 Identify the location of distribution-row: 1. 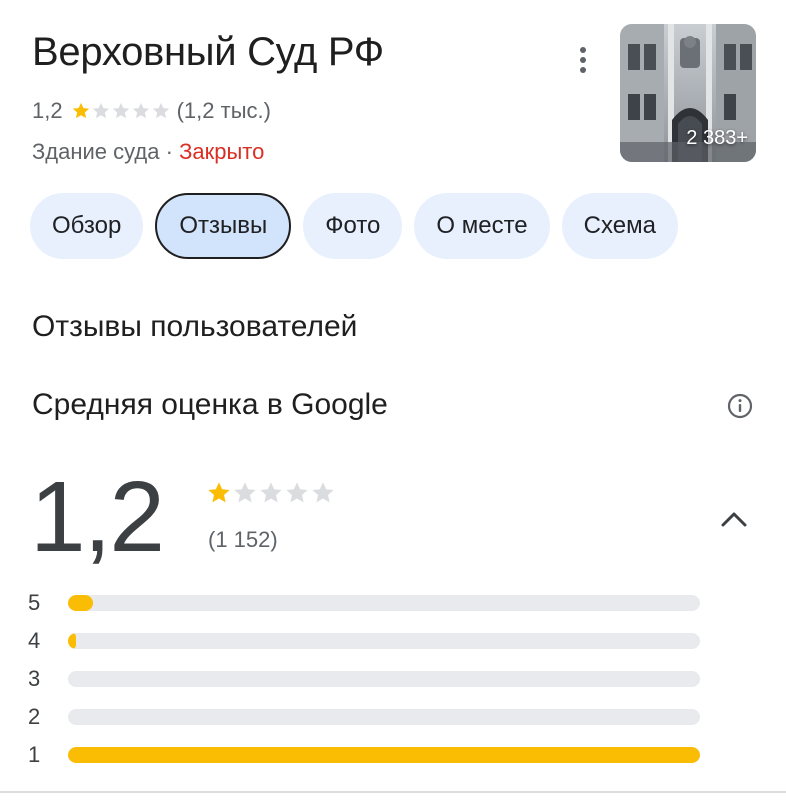
(364, 755).